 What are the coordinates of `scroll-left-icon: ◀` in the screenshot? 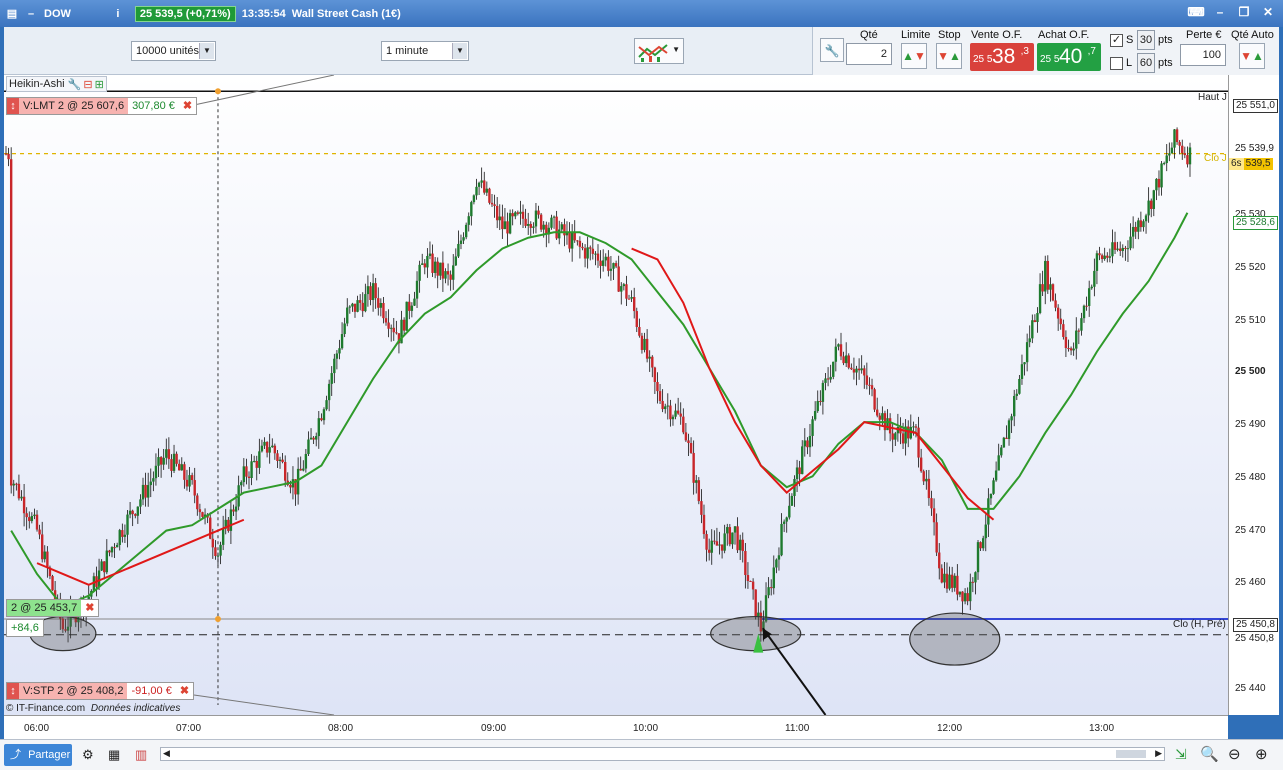 It's located at (166, 753).